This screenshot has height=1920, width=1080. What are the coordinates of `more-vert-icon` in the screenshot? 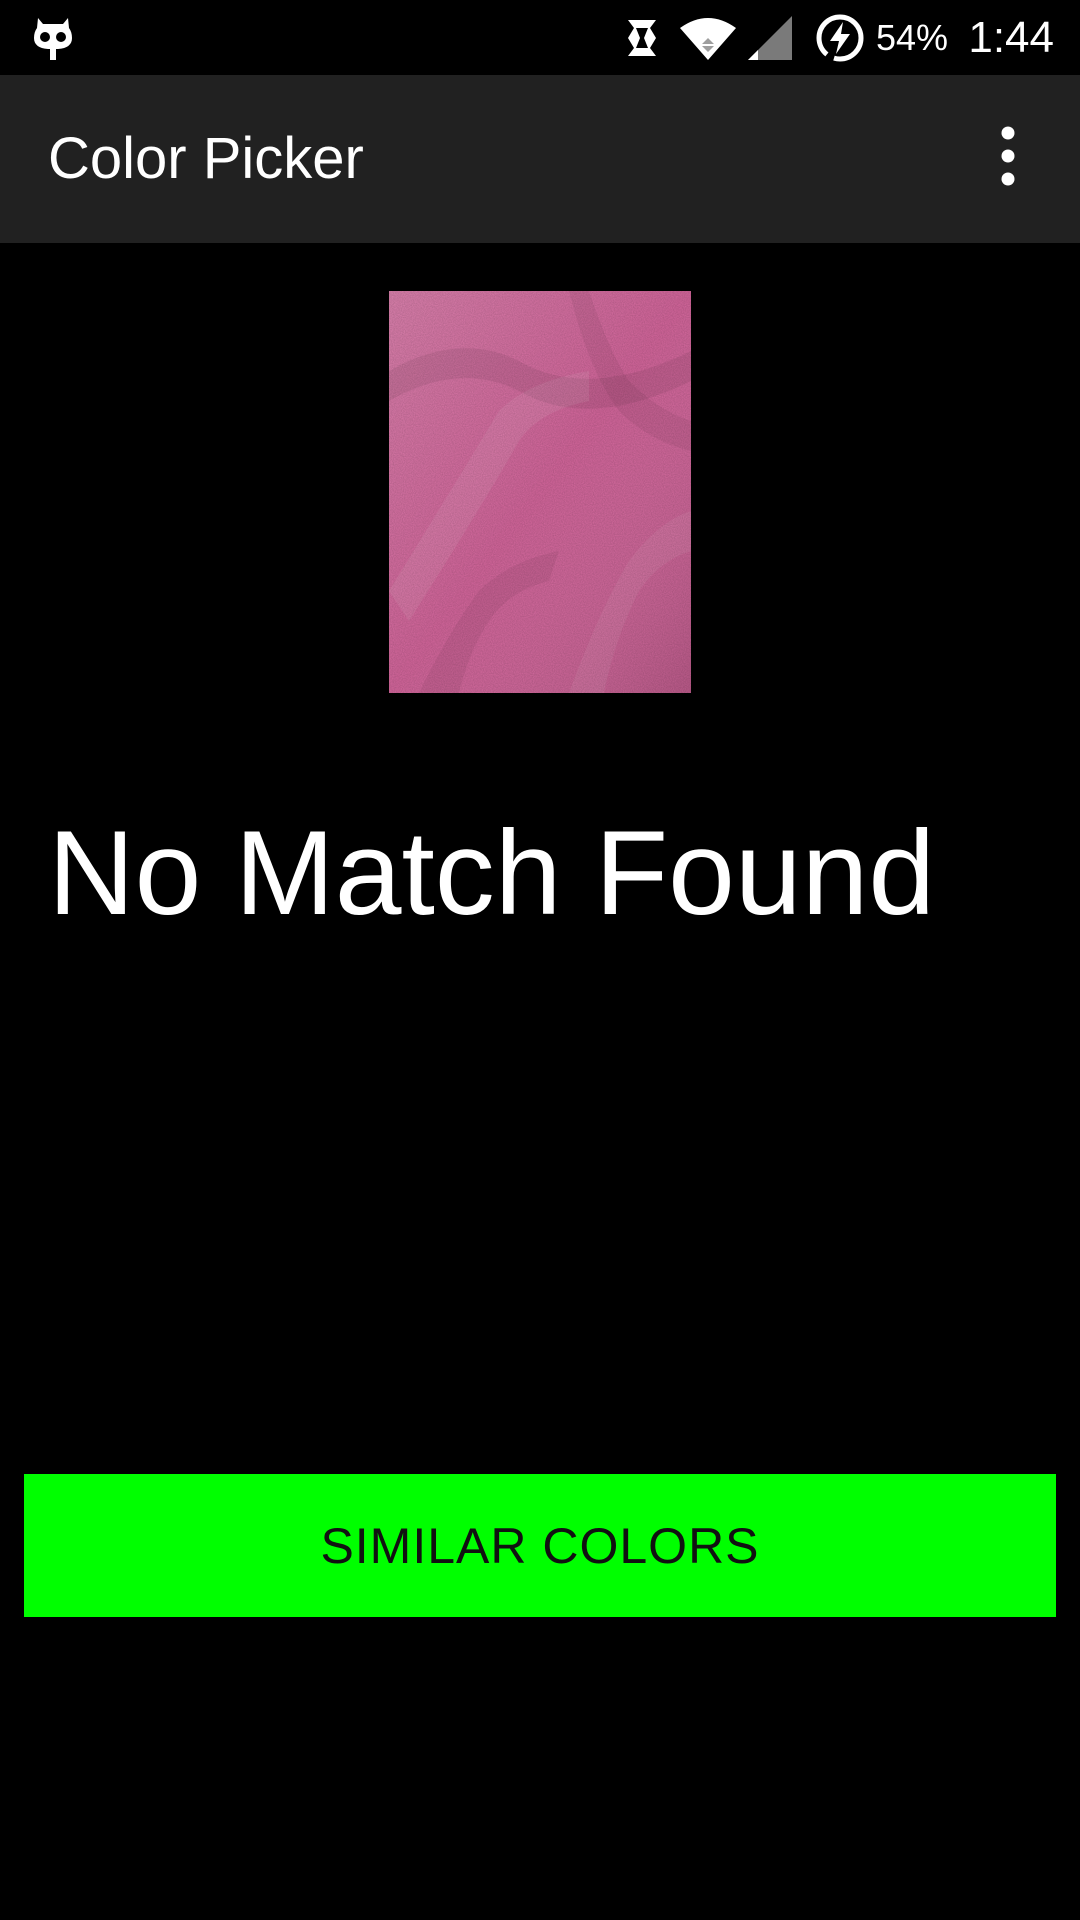 It's located at (1008, 156).